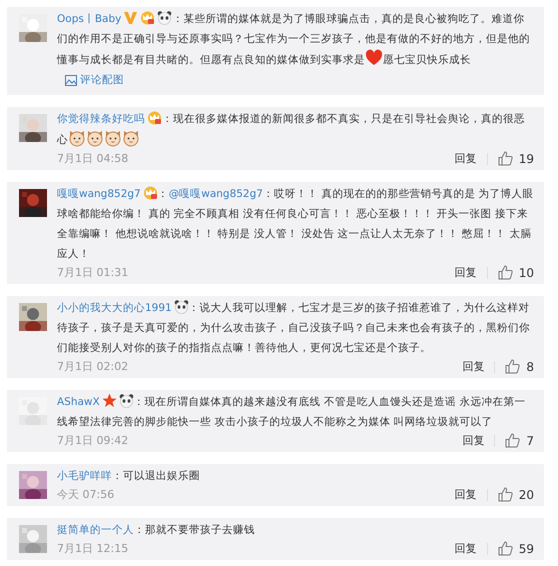  I want to click on comment-text: 挺简单的一个人：那就不要带孩子去赚钱, so click(156, 530).